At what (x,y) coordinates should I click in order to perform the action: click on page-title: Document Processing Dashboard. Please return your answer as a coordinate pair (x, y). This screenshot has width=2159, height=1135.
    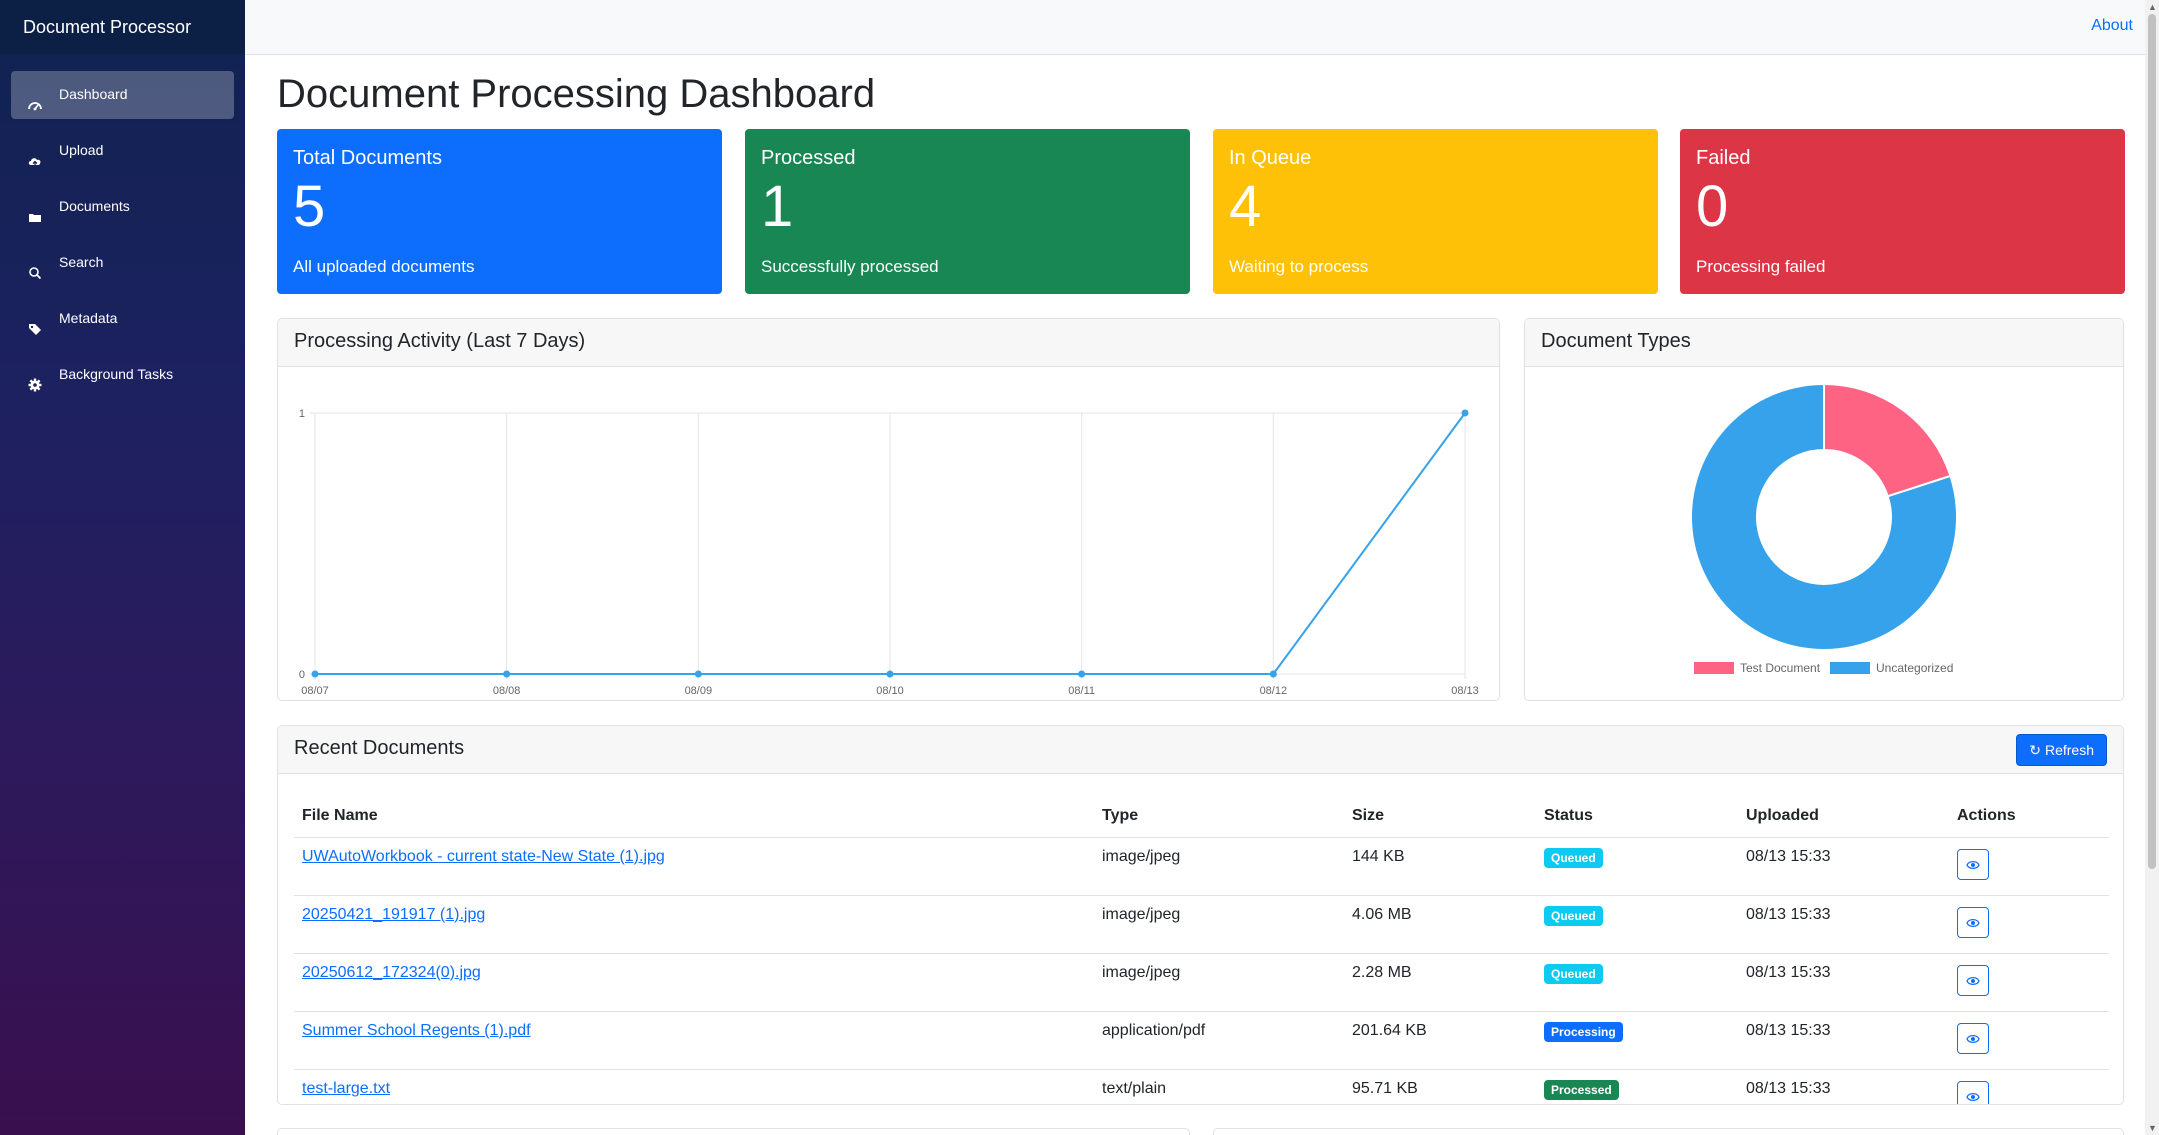
    Looking at the image, I should click on (576, 94).